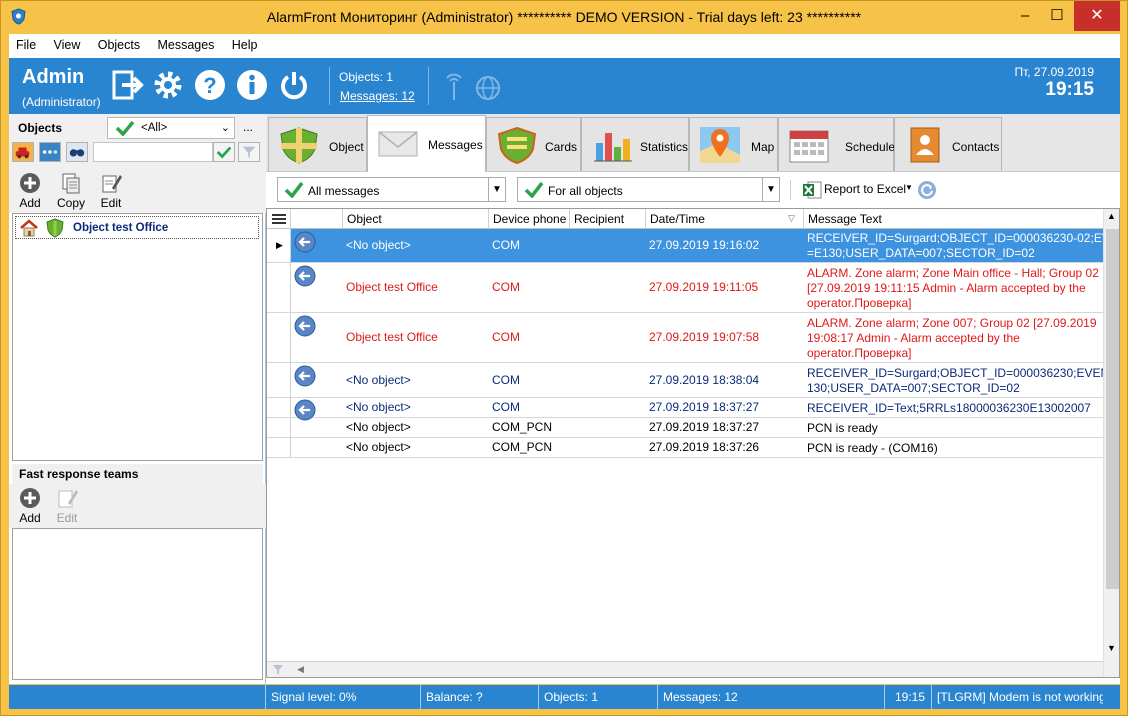 The width and height of the screenshot is (1128, 716). Describe the element at coordinates (391, 189) in the screenshot. I see `message-filter-select: All messages ▼` at that location.